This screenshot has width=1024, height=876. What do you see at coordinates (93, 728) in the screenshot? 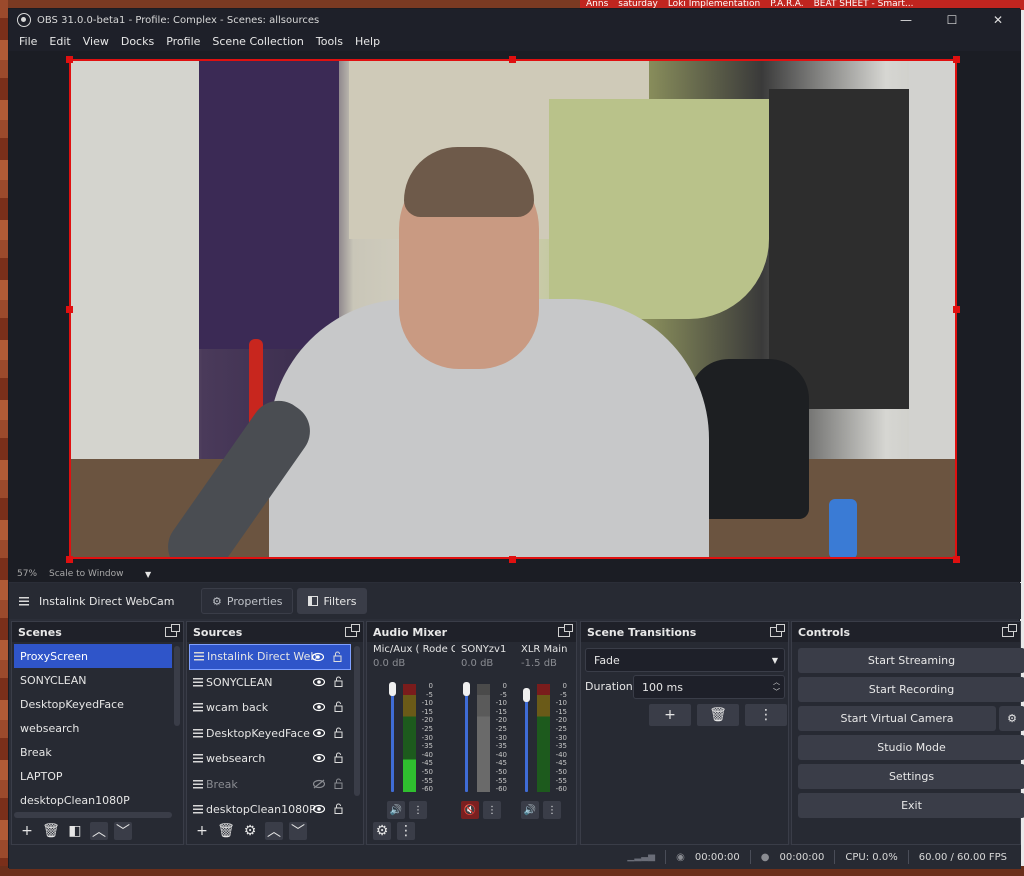
I see `scene-item: websearch` at bounding box center [93, 728].